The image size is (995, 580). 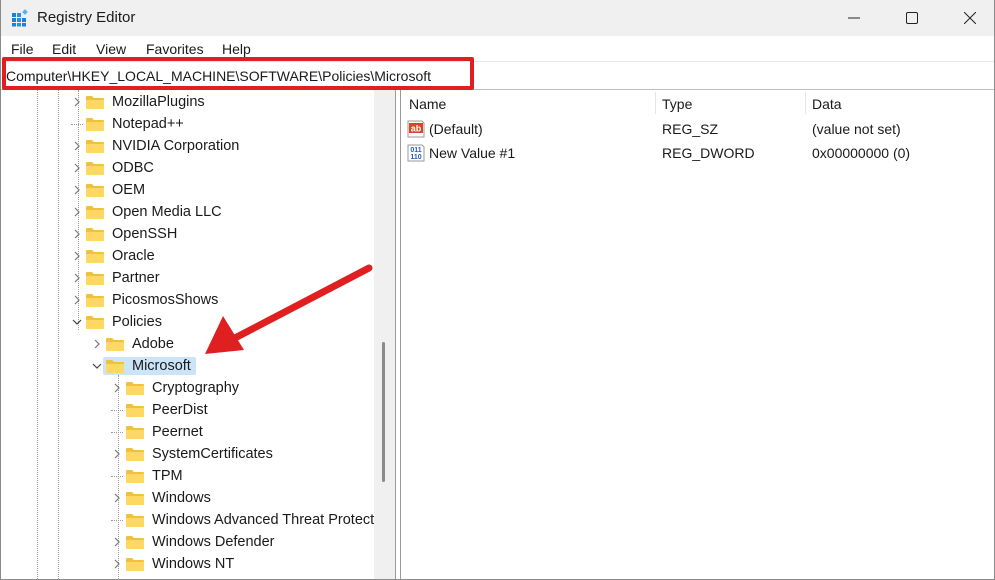 I want to click on tree-node-label: Windows, so click(x=181, y=498).